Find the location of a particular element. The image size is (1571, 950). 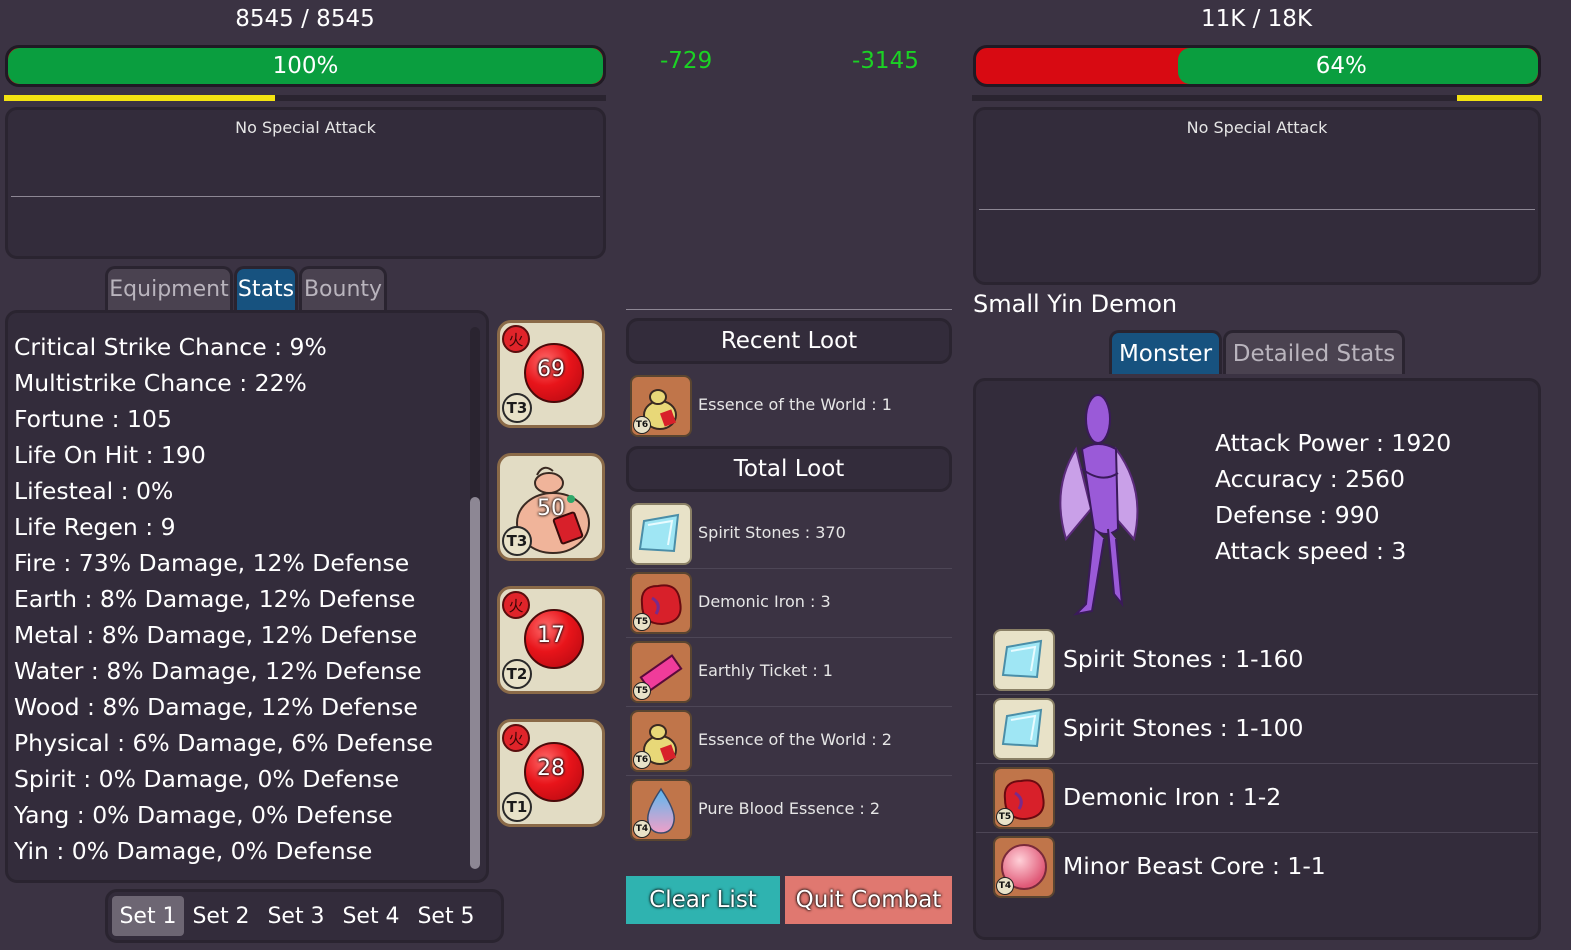

drop-tier-badge: T5 is located at coordinates (1005, 817).